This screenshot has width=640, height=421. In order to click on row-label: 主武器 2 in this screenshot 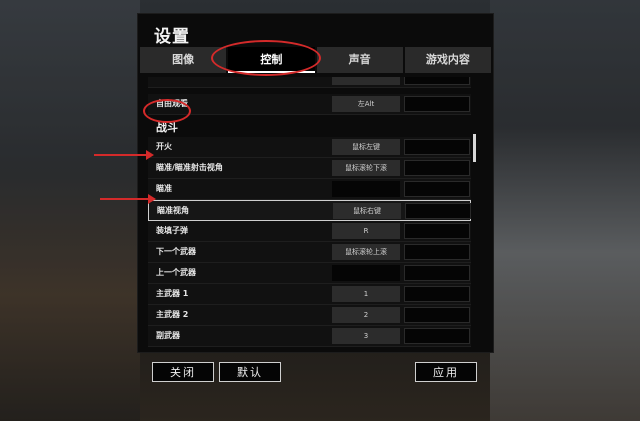, I will do `click(172, 314)`.